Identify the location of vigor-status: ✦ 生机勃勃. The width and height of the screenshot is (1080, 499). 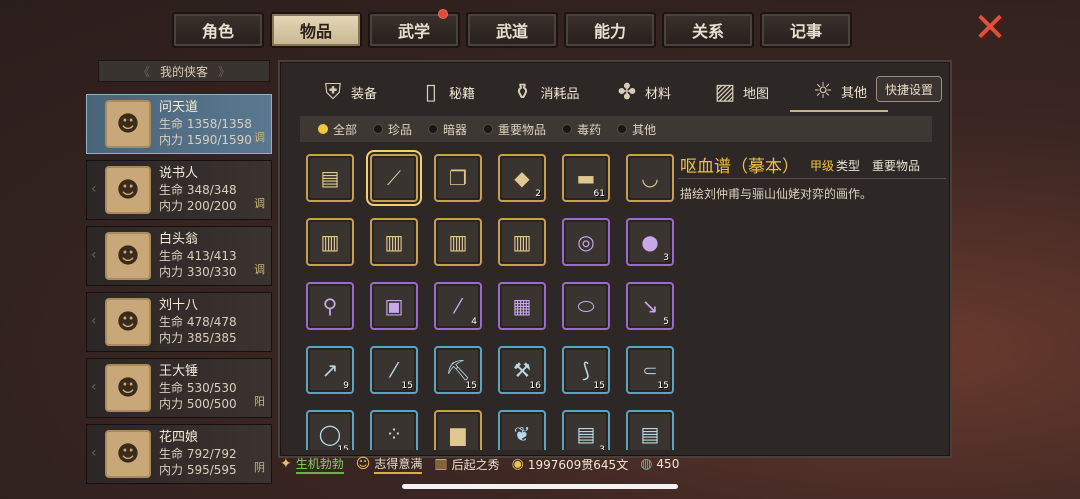
(312, 464).